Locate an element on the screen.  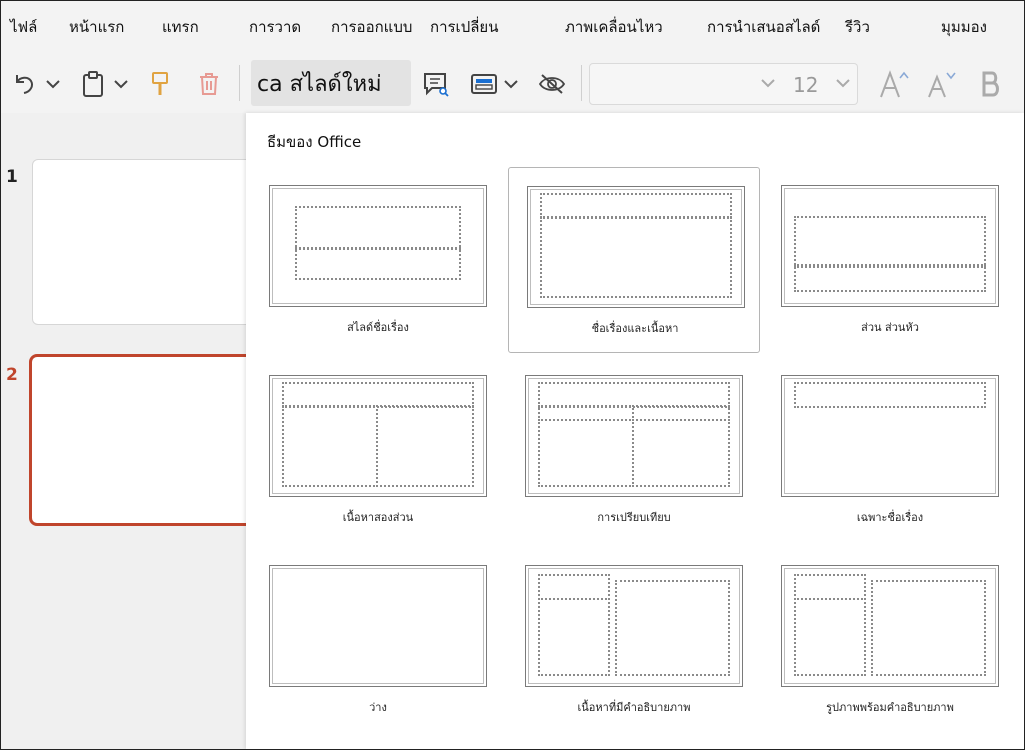
layout-icon is located at coordinates (484, 84).